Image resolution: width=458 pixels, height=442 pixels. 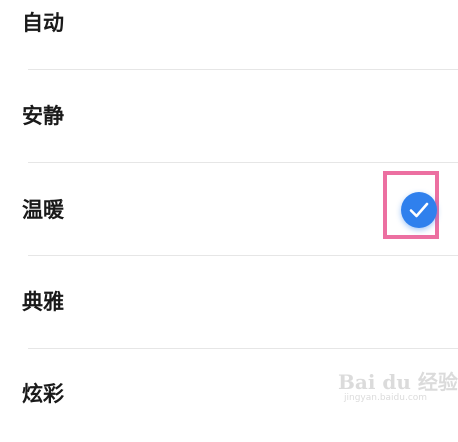 What do you see at coordinates (43, 302) in the screenshot?
I see `option-label-elegant: 典雅` at bounding box center [43, 302].